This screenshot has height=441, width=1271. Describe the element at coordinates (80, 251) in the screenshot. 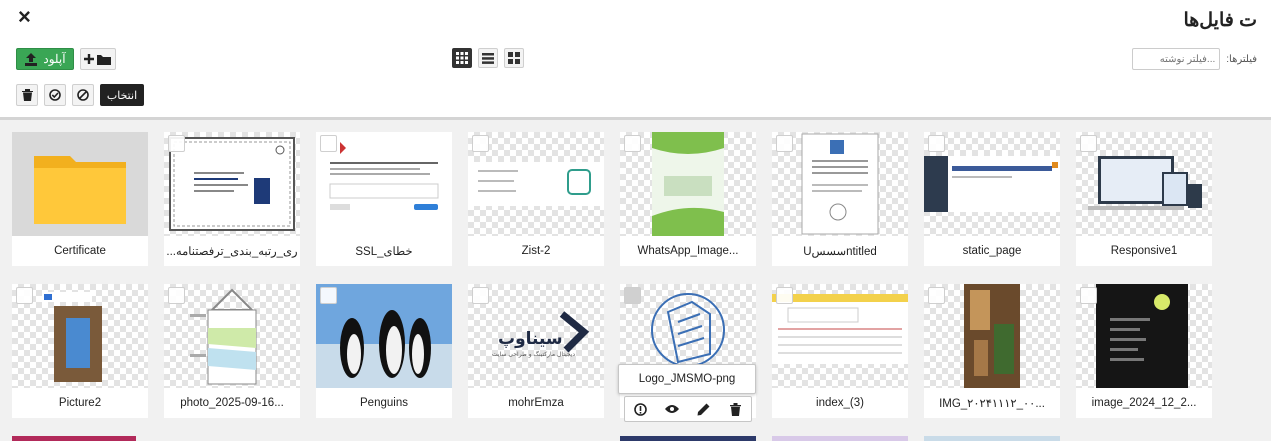

I see `file-name: Certificate` at that location.